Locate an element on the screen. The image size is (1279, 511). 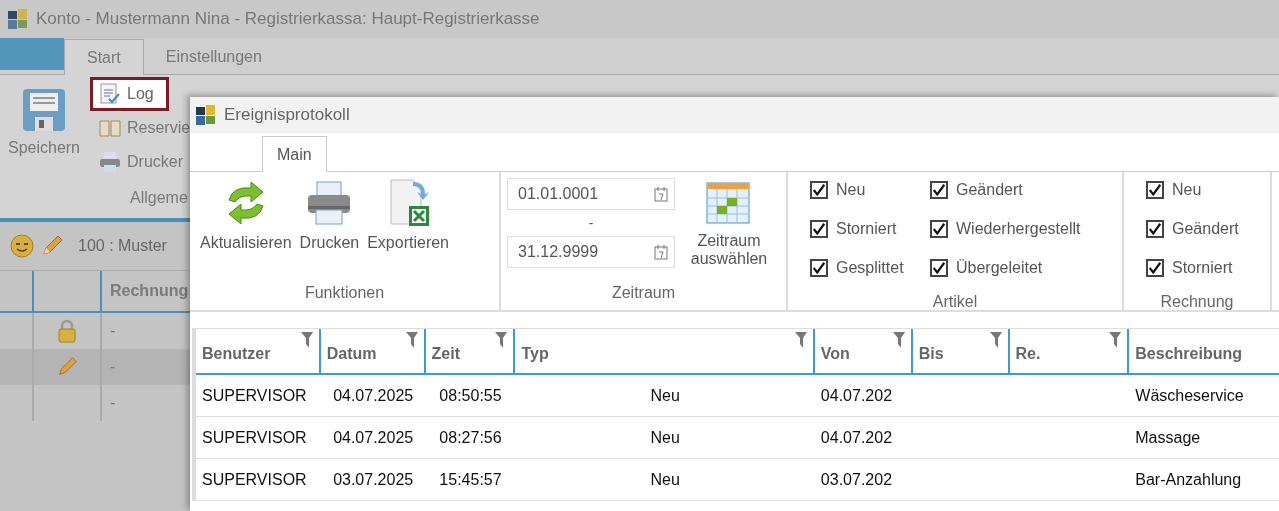
table-cell: Wäscheservice is located at coordinates (1189, 395).